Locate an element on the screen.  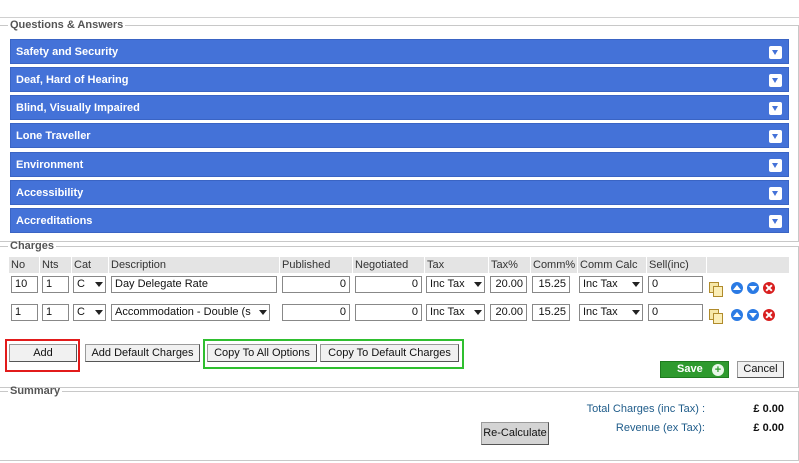
copy-to-all-options-button: Copy To All Options is located at coordinates (262, 353).